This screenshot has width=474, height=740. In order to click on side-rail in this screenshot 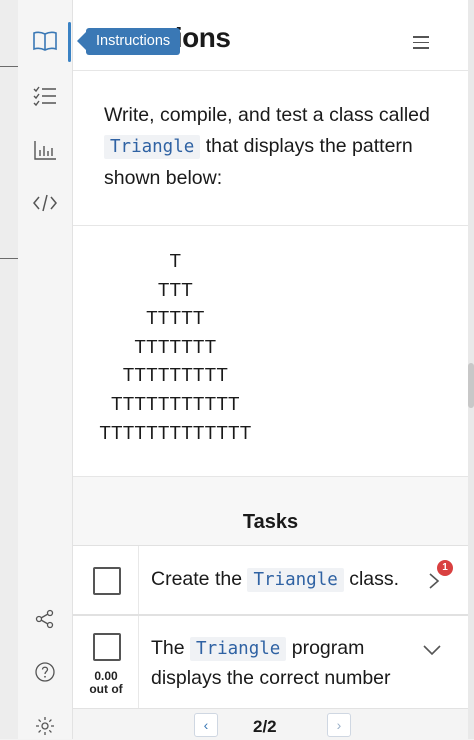, I will do `click(45, 369)`.